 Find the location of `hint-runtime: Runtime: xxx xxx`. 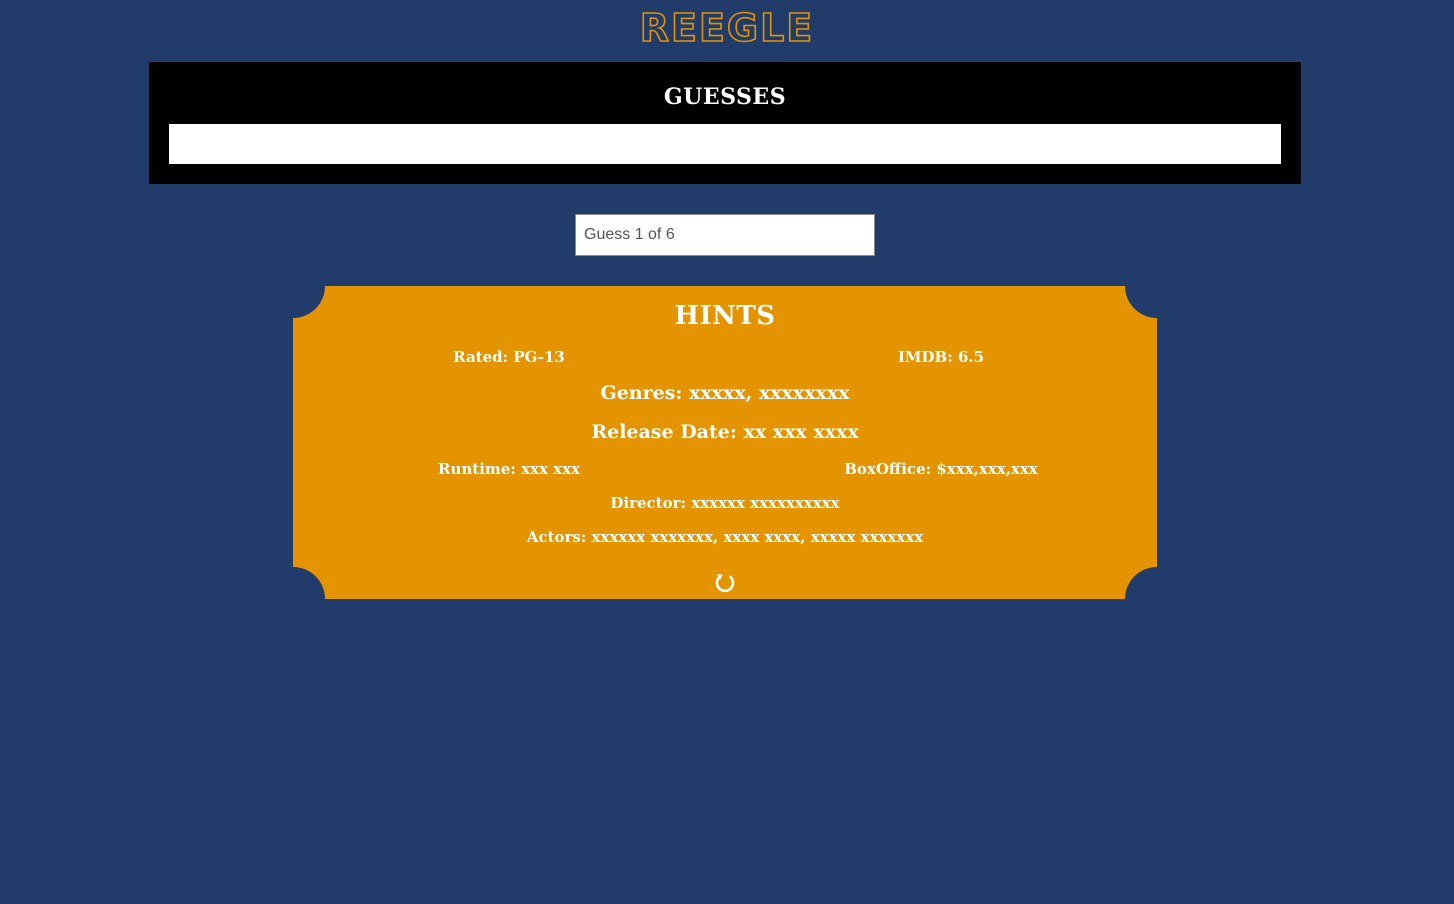

hint-runtime: Runtime: xxx xxx is located at coordinates (509, 469).